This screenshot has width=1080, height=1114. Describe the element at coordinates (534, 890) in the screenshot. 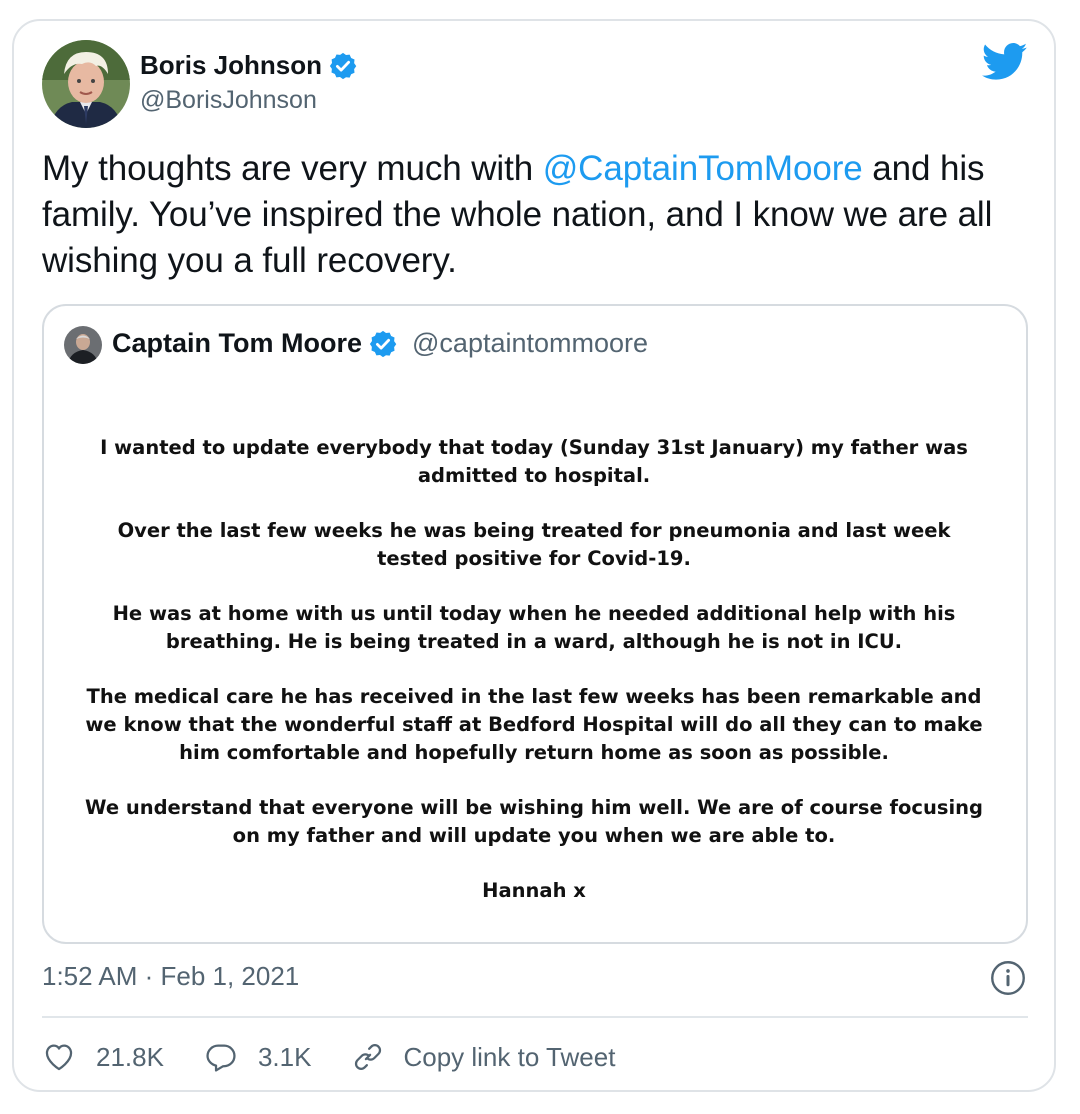

I see `statement-signature: Hannah x` at that location.